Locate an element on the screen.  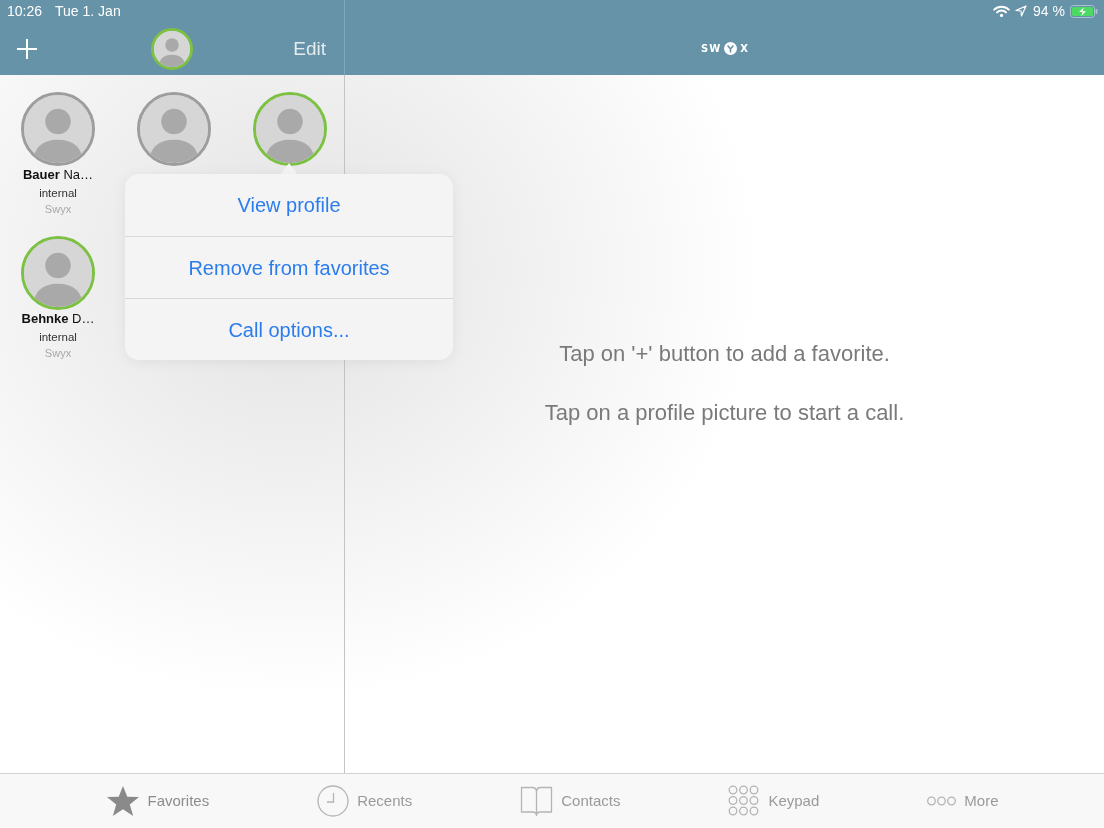
battery-percentage: 94 % is located at coordinates (1049, 11).